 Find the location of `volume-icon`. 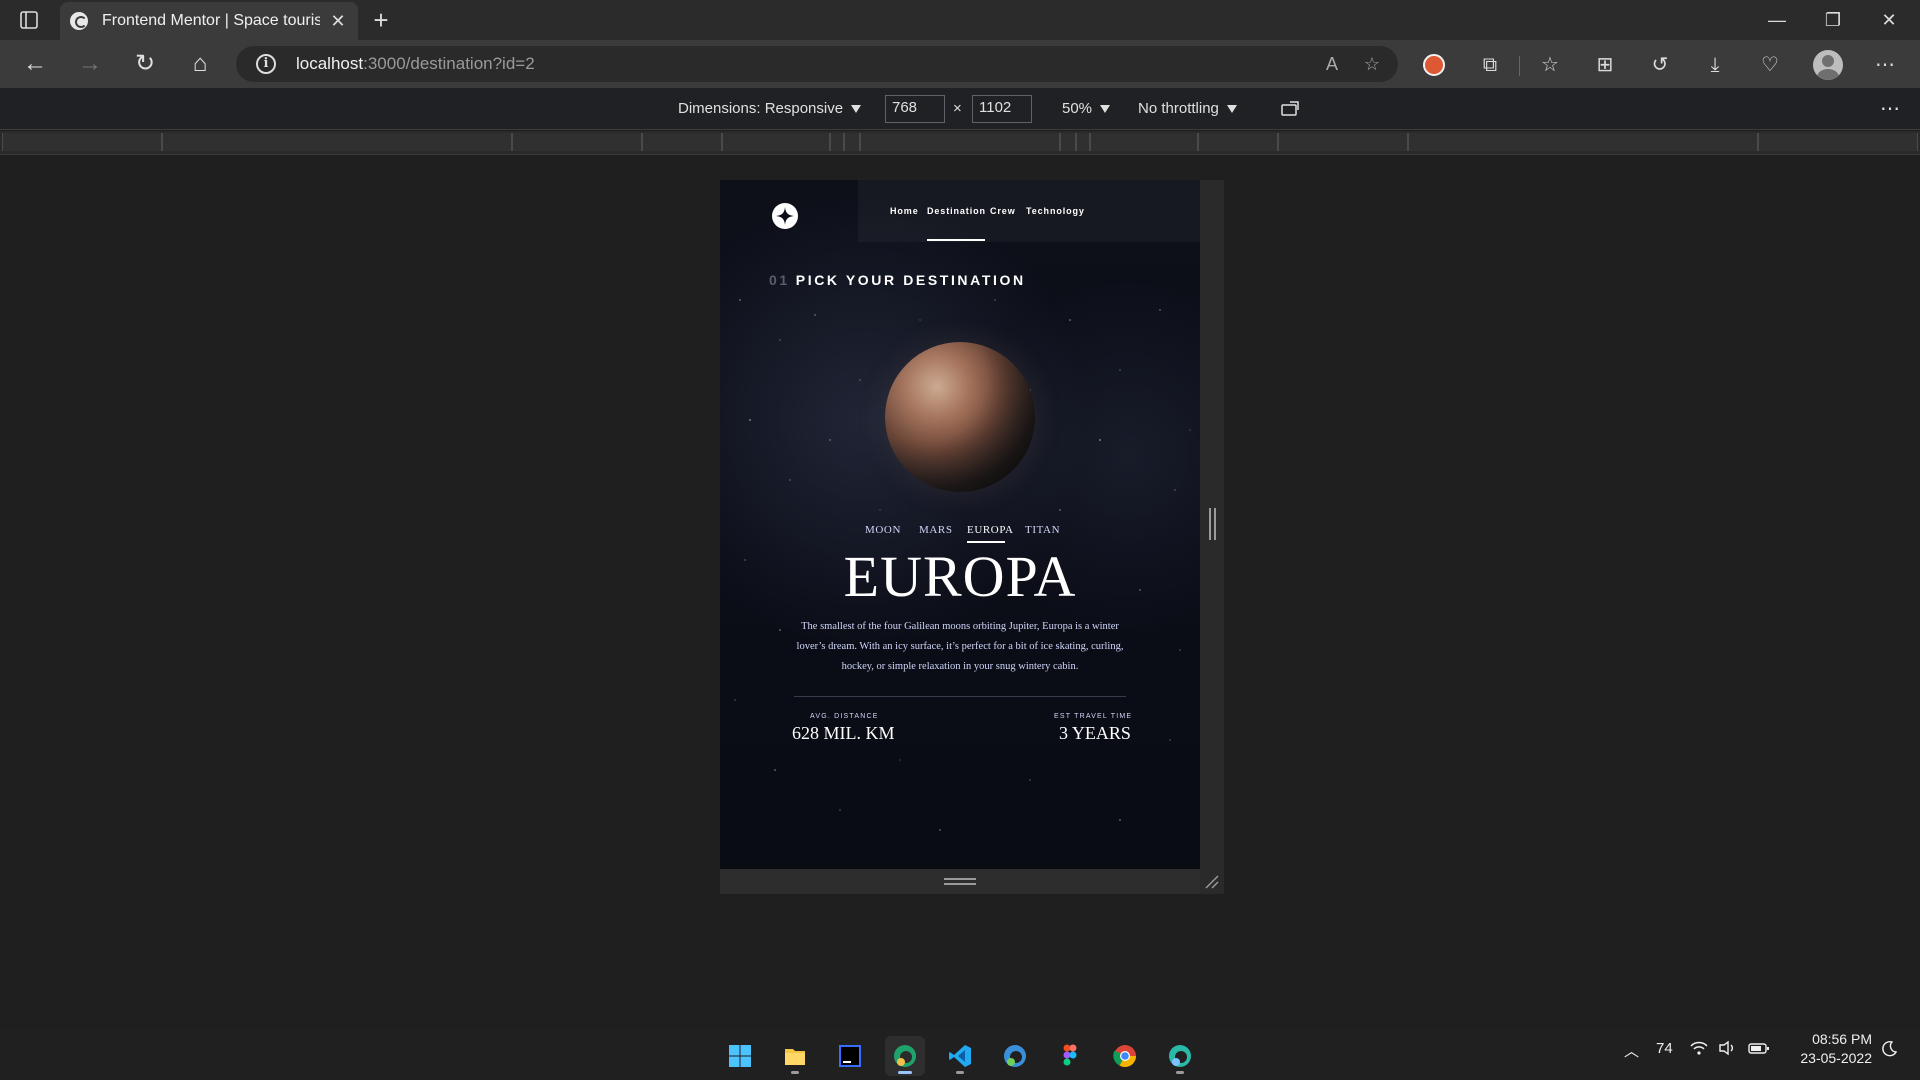

volume-icon is located at coordinates (1727, 1050).